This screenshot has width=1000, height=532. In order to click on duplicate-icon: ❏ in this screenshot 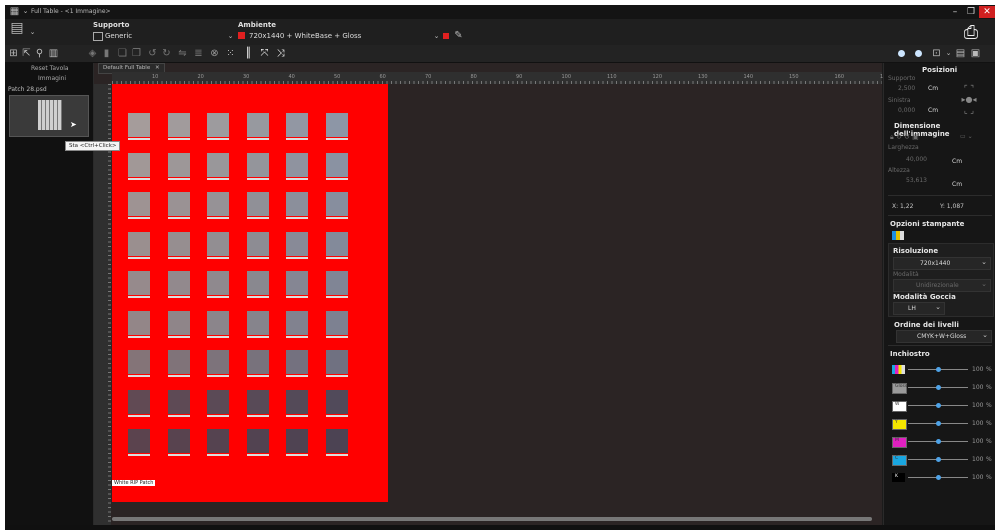, I will do `click(122, 53)`.